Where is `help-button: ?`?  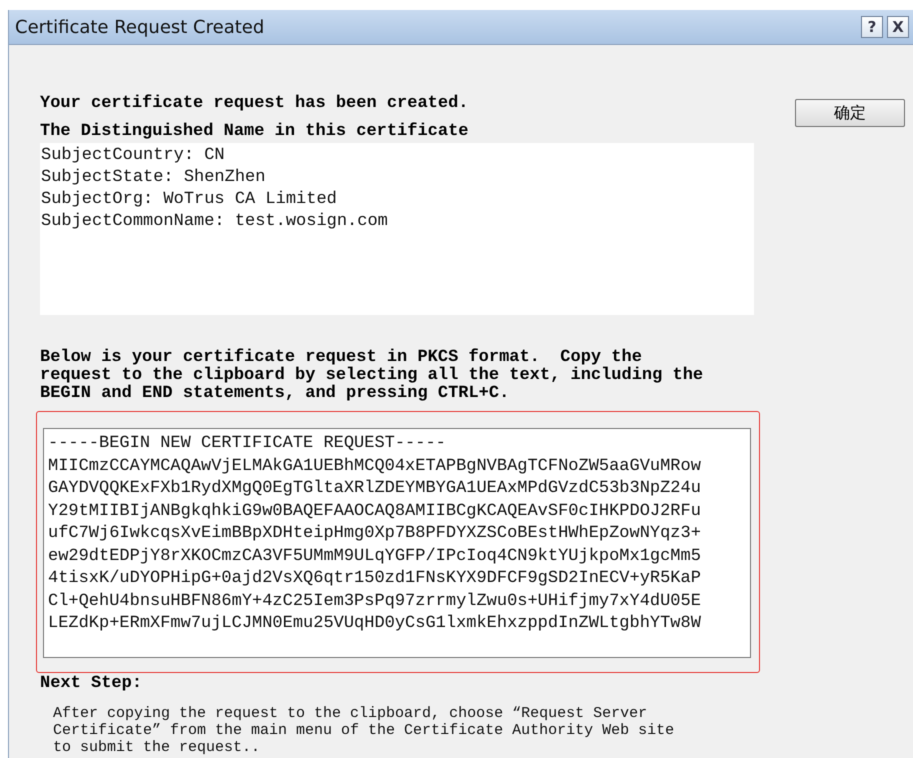 help-button: ? is located at coordinates (872, 27).